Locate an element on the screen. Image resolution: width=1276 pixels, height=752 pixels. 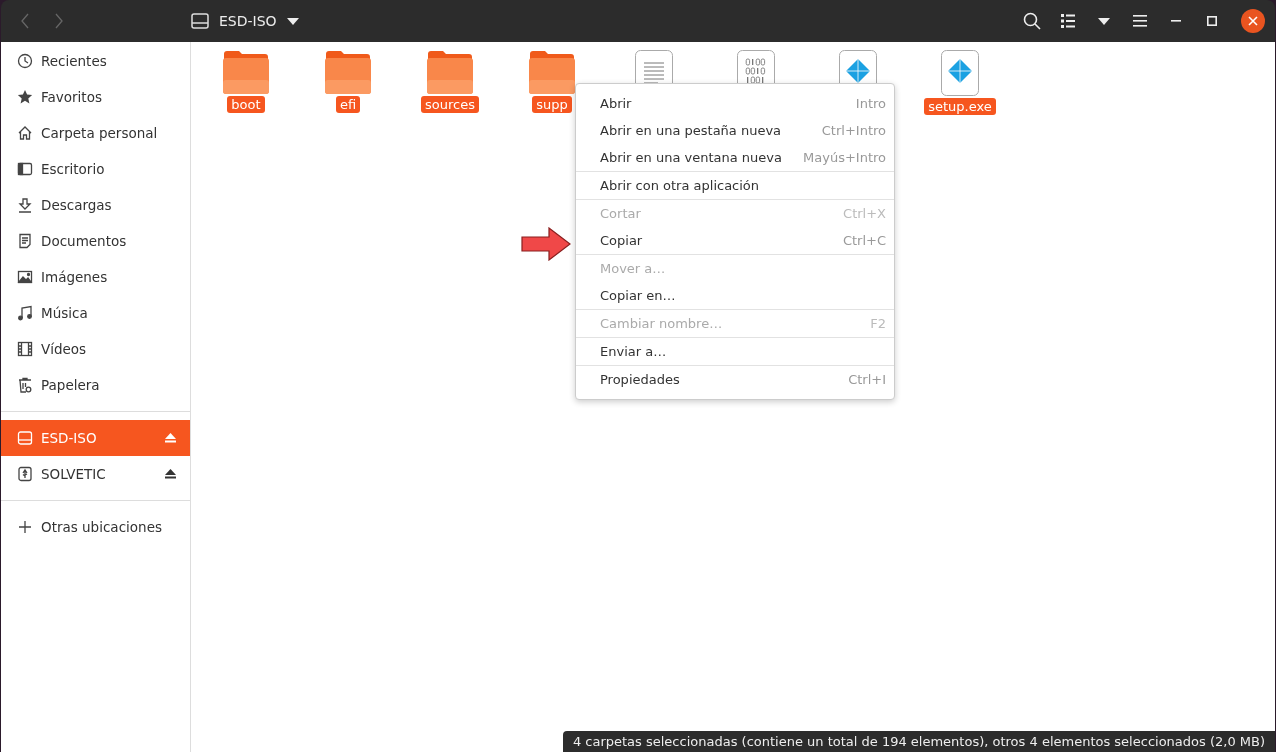
sidebar-item: Papelera is located at coordinates (95, 385).